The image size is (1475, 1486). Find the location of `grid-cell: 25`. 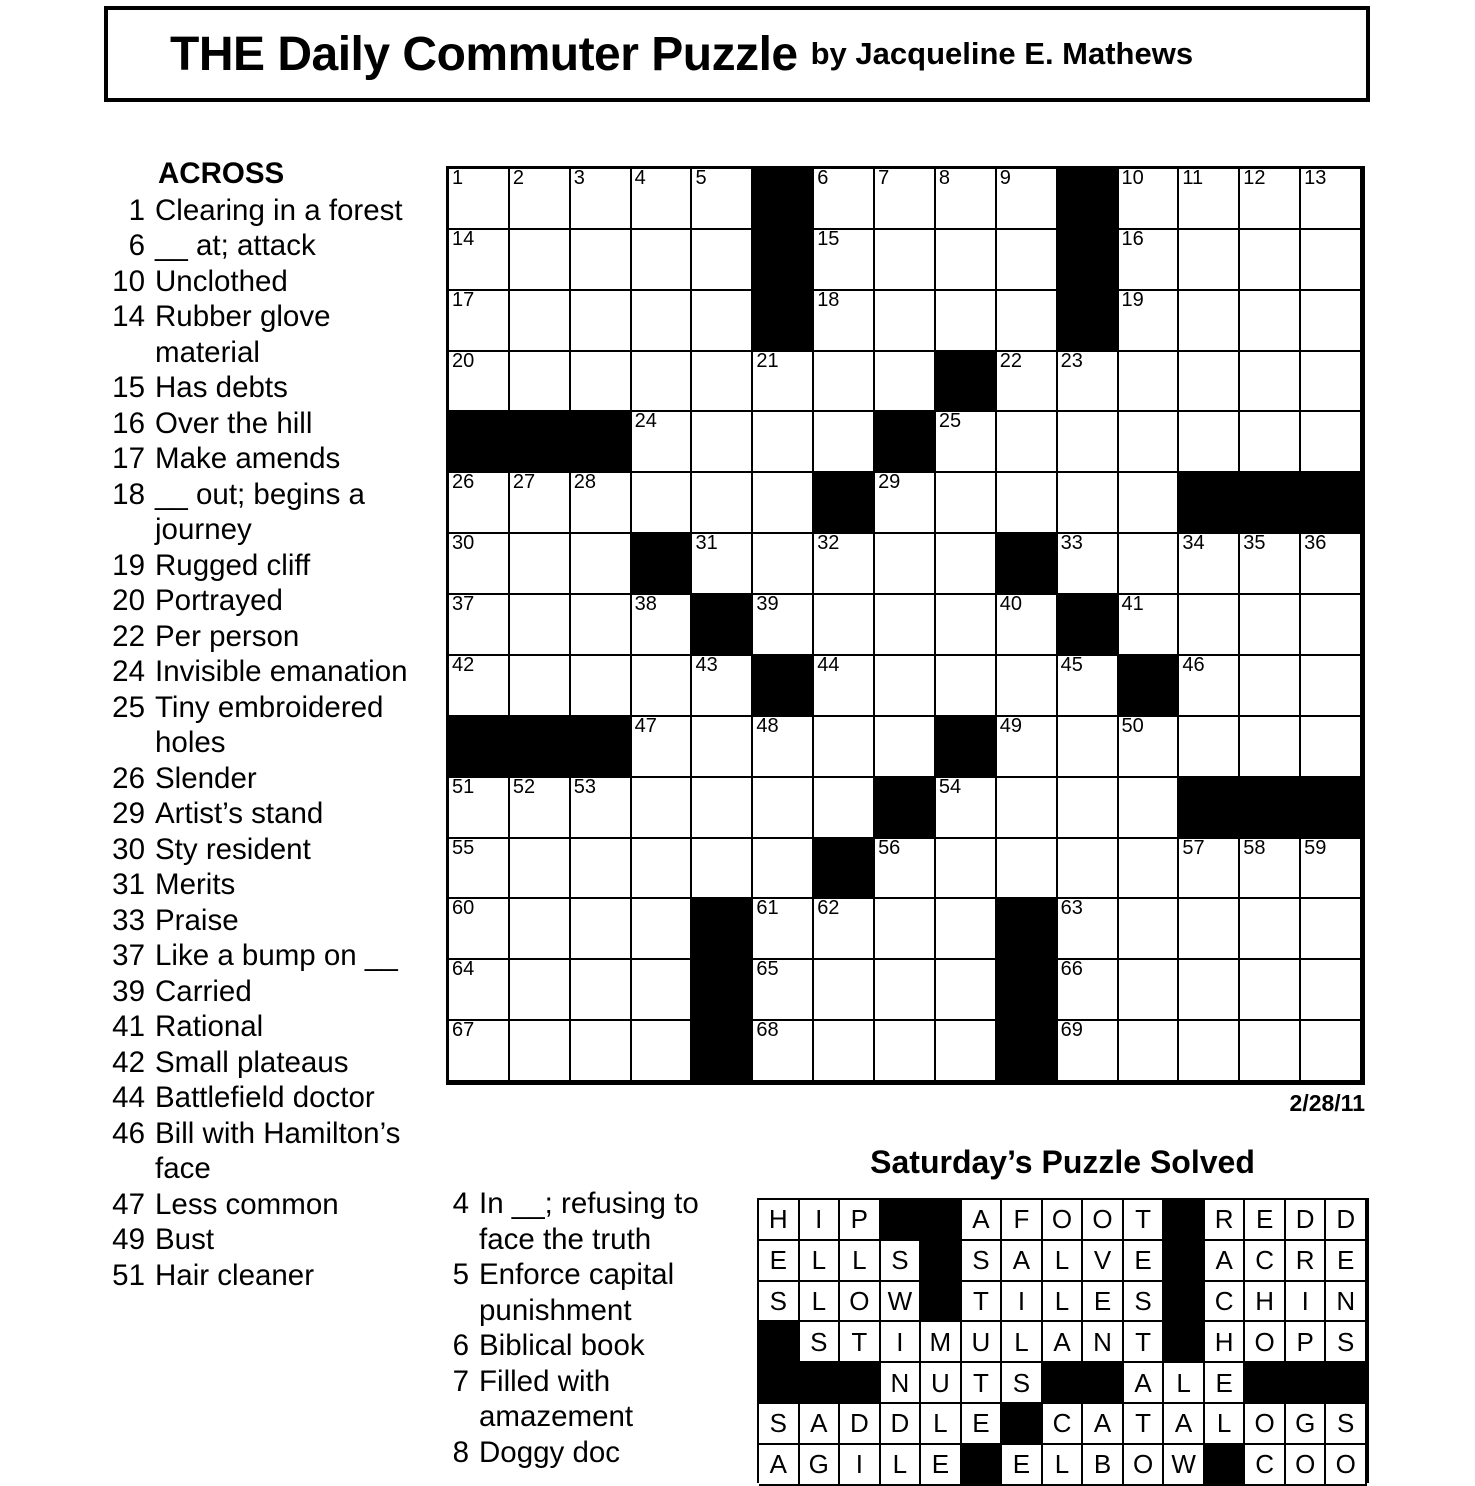

grid-cell: 25 is located at coordinates (966, 442).